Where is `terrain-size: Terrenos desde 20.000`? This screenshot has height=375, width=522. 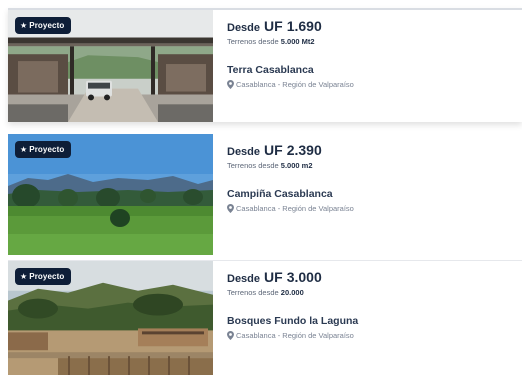 terrain-size: Terrenos desde 20.000 is located at coordinates (265, 292).